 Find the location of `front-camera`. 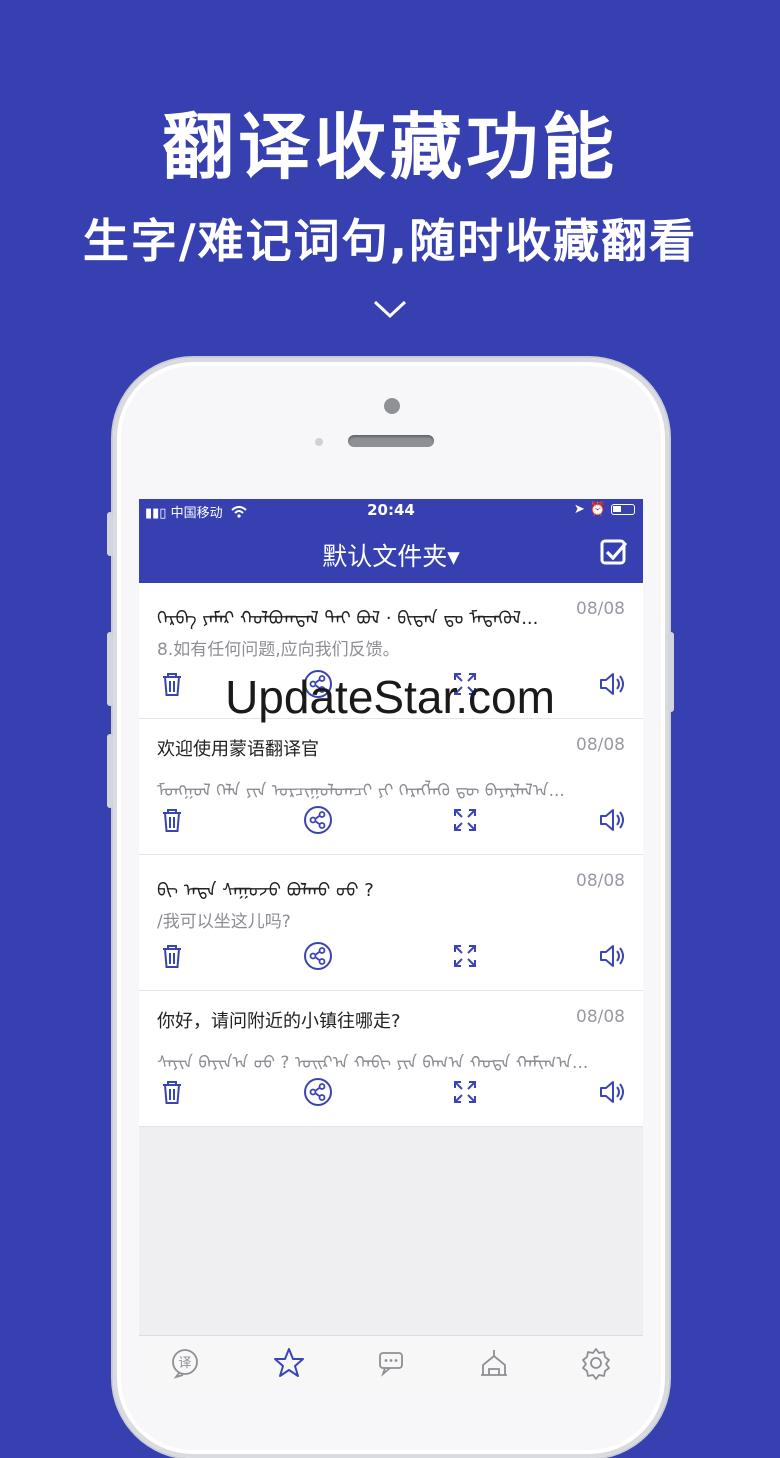

front-camera is located at coordinates (392, 406).